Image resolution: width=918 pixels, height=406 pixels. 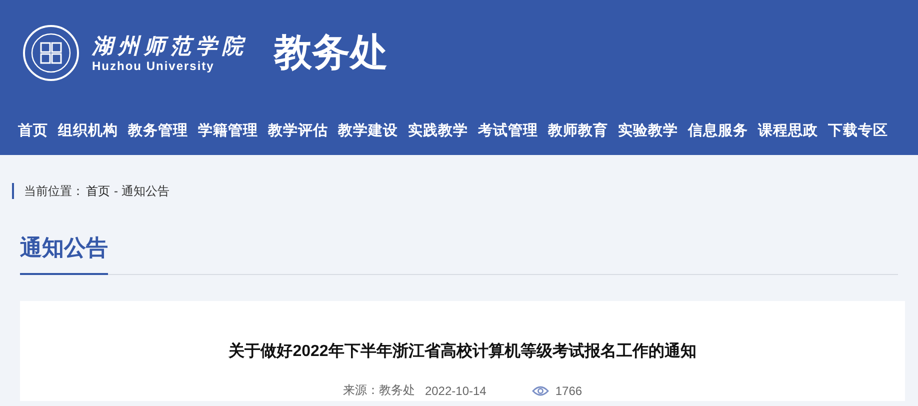 I want to click on nav-link: 下载专区, so click(x=858, y=130).